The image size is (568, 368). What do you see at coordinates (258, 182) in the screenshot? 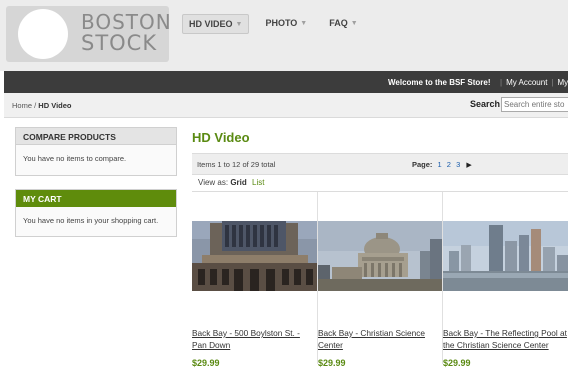
I see `view-list-link: List` at bounding box center [258, 182].